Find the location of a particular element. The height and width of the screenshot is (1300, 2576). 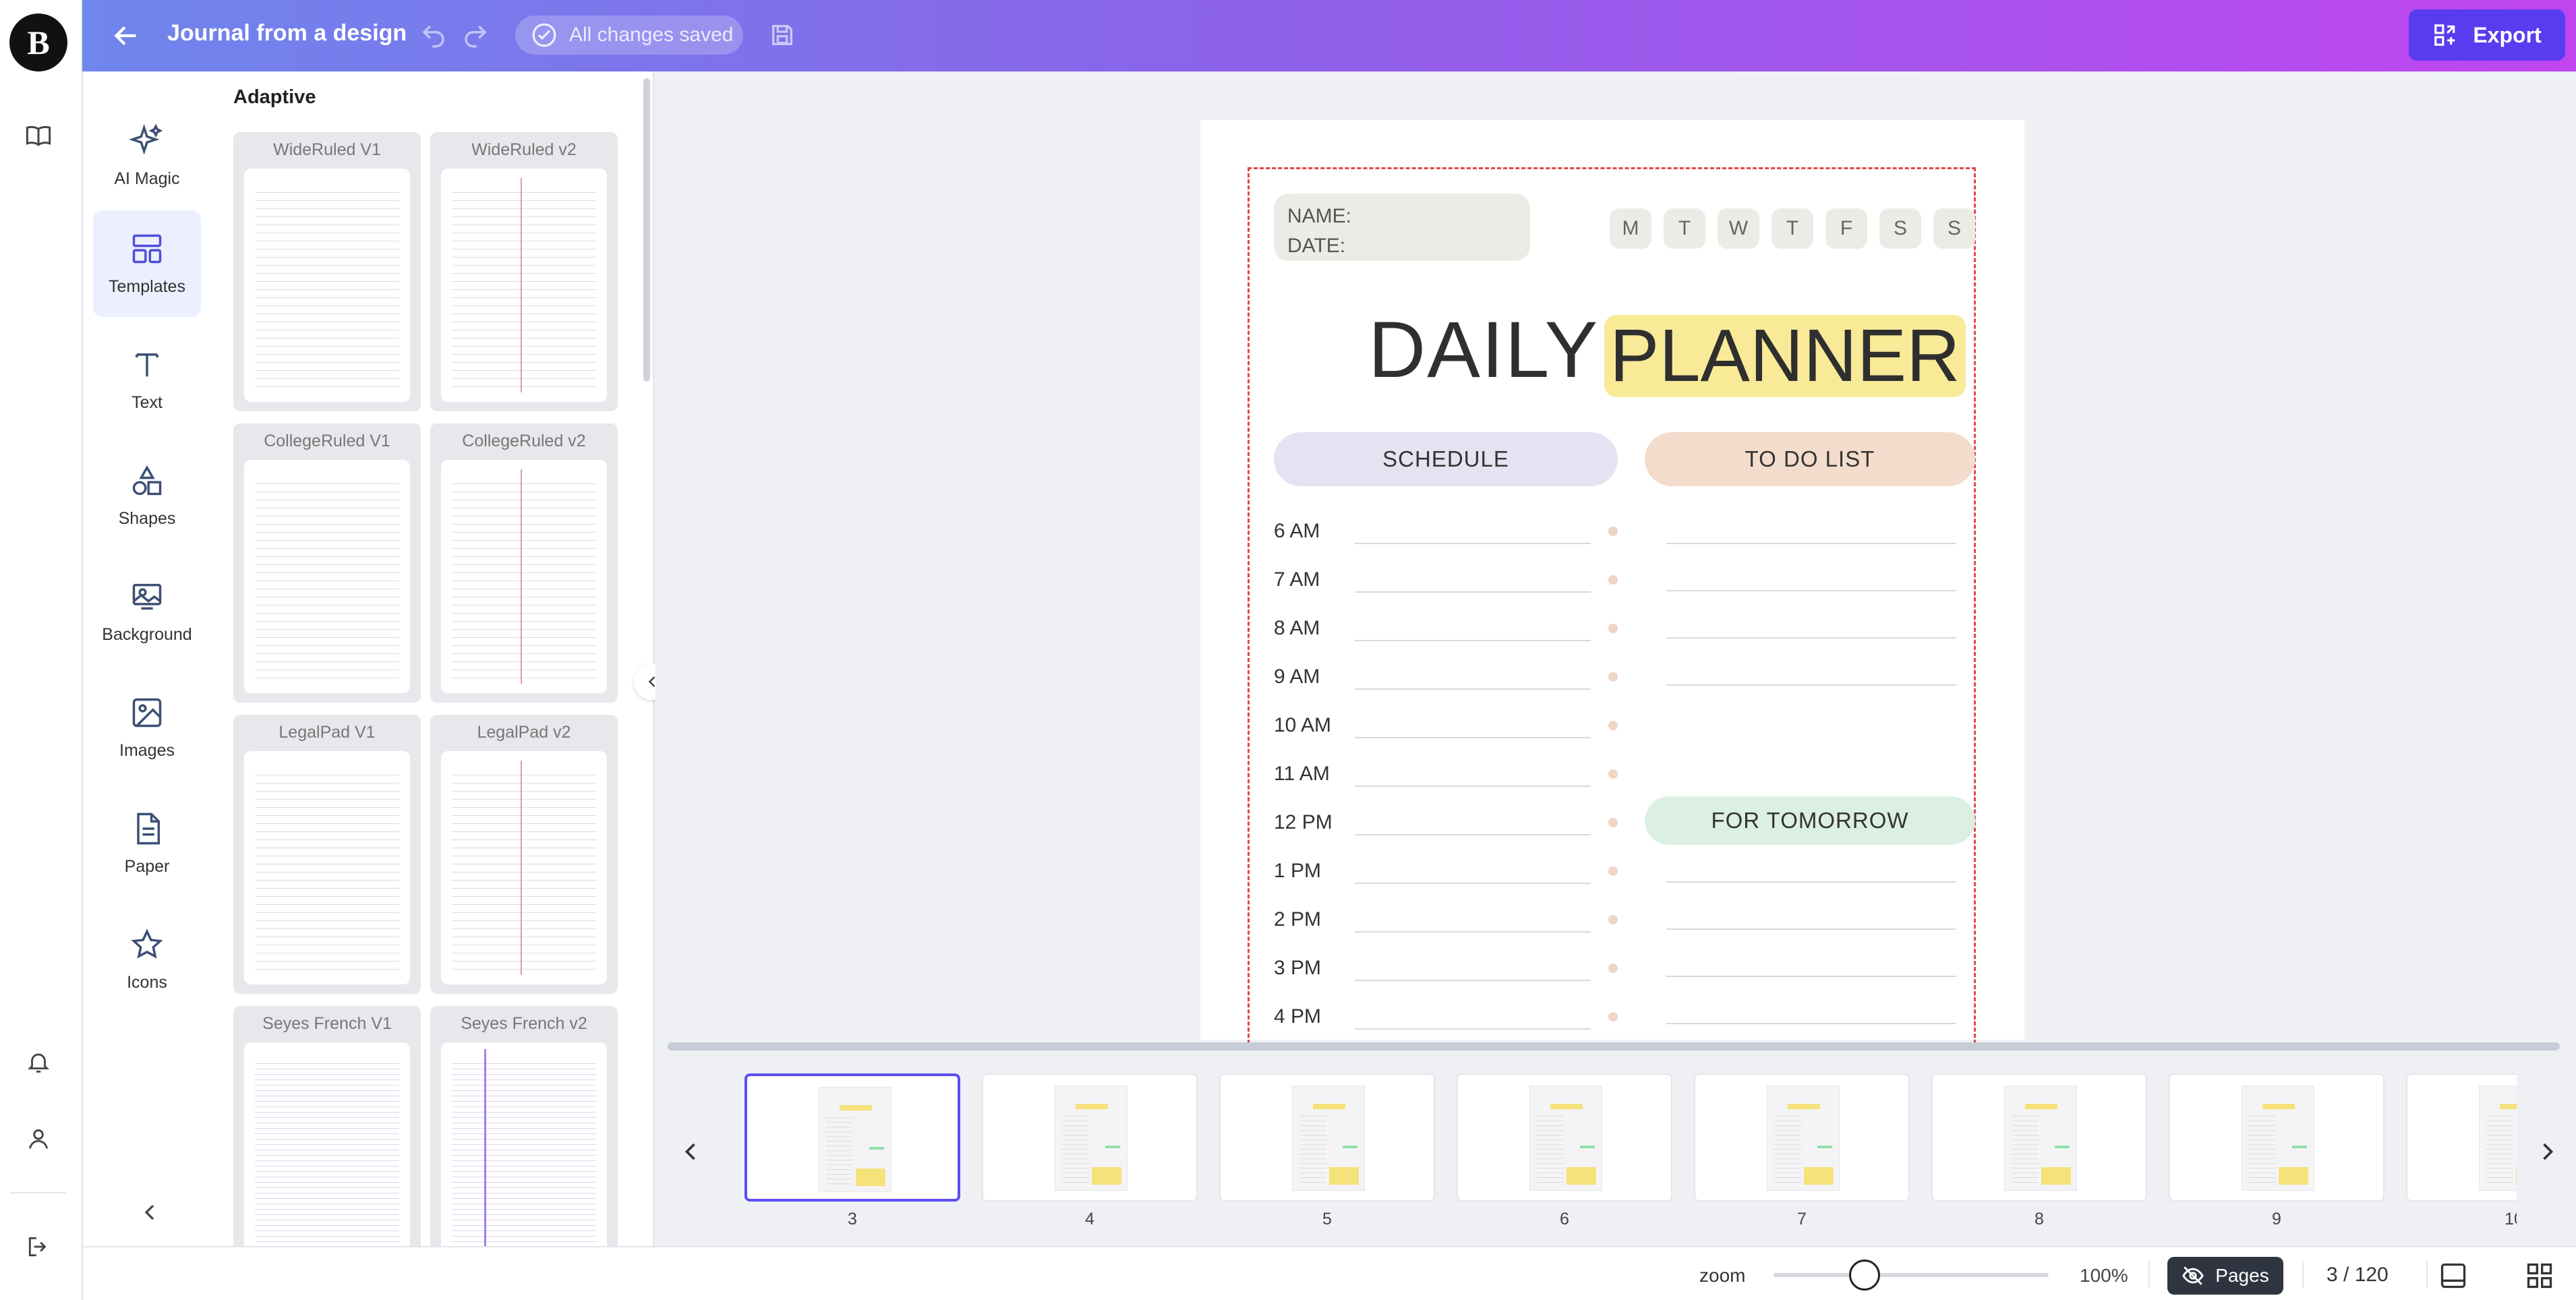

title-daily: DAILY is located at coordinates (1483, 350).